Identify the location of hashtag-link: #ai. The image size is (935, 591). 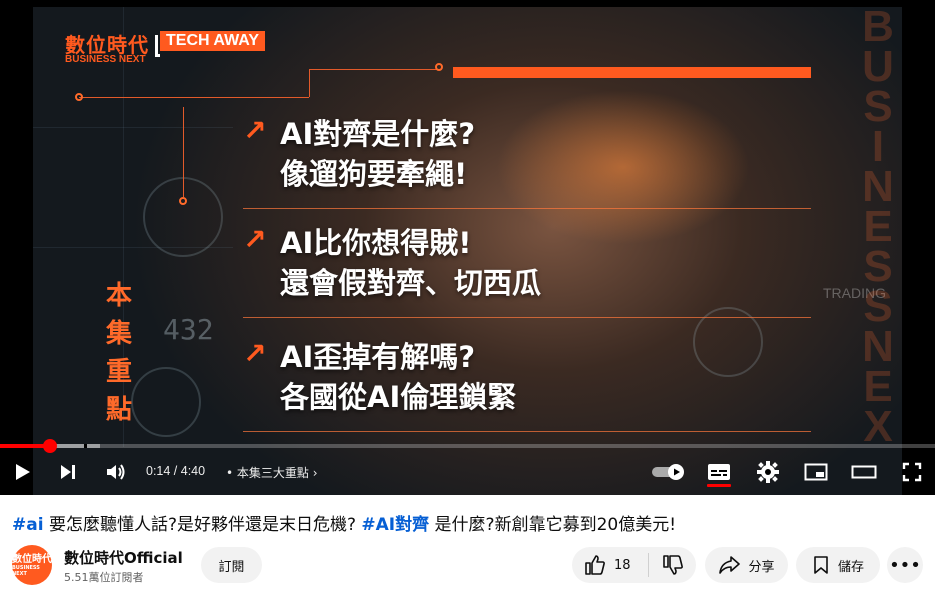
(28, 525).